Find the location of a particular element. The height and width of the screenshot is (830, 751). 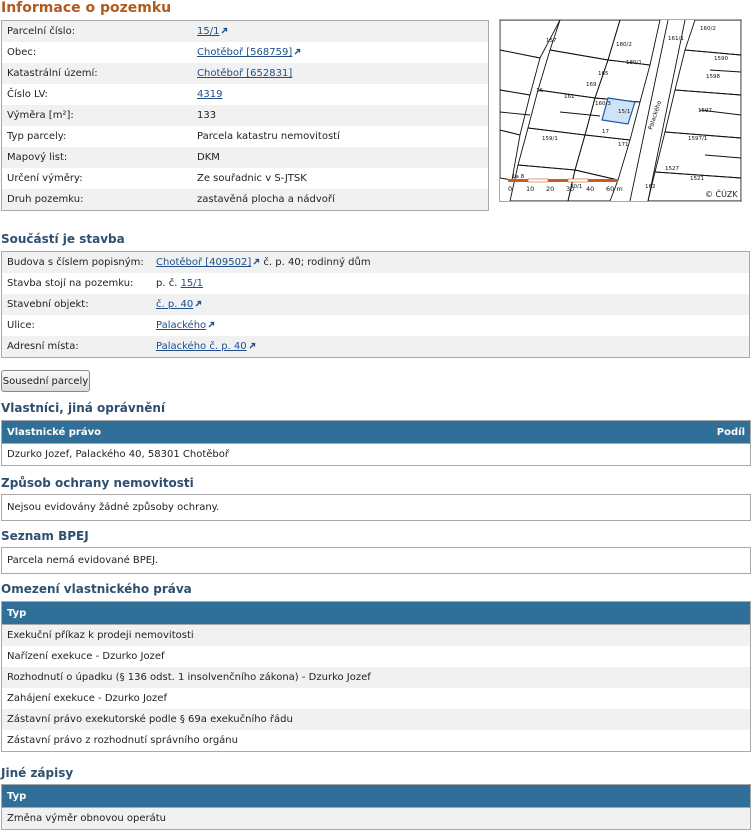

building-row: Ulice: Palackého is located at coordinates (375, 325).